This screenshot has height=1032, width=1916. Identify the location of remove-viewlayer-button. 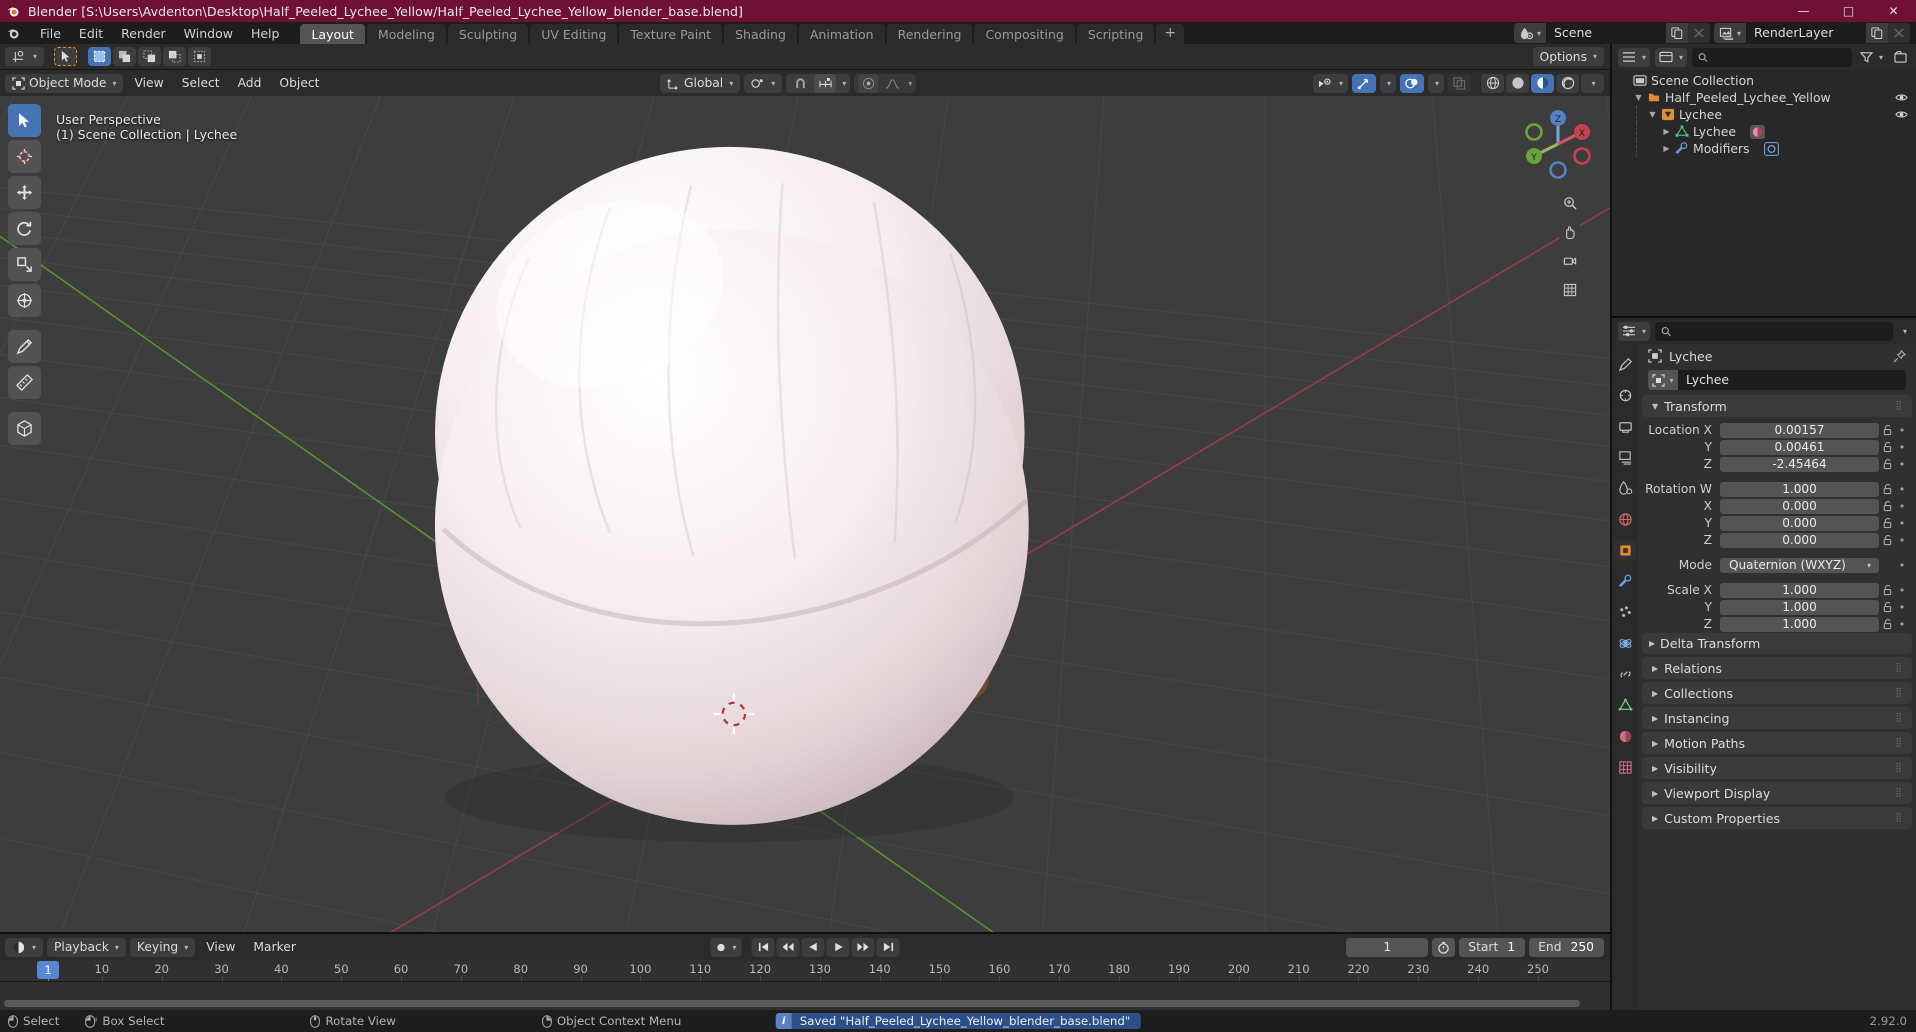
(1899, 33).